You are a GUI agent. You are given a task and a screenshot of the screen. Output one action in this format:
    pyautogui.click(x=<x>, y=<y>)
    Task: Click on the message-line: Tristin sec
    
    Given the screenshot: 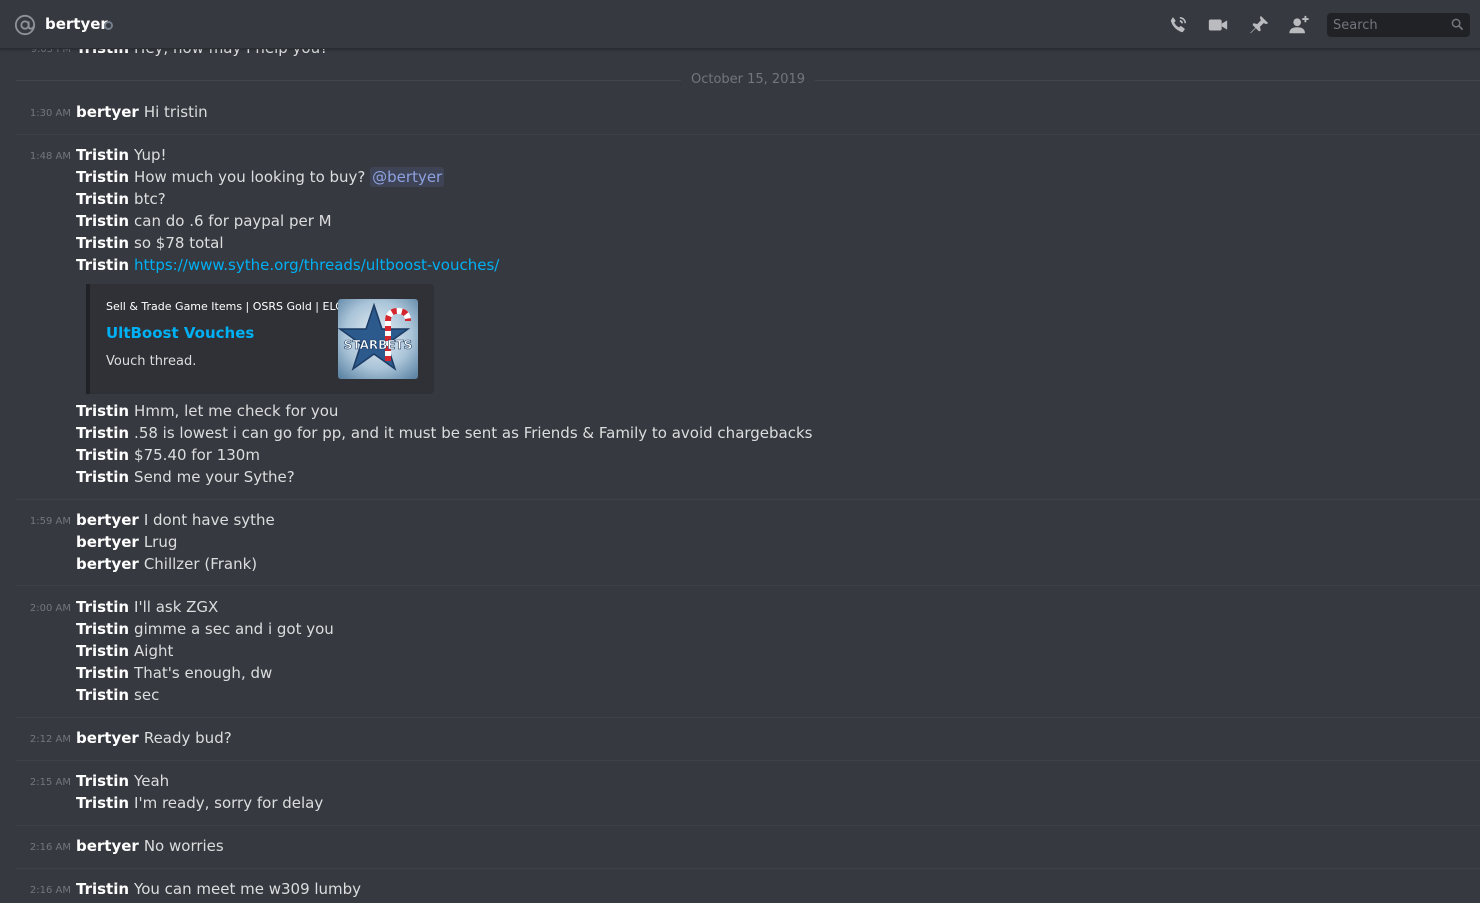 What is the action you would take?
    pyautogui.click(x=117, y=695)
    